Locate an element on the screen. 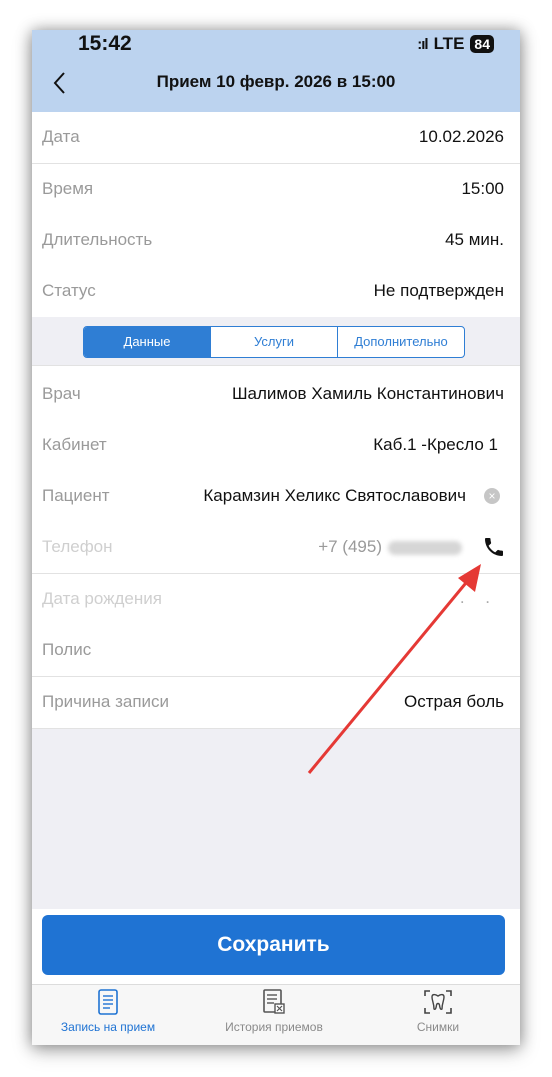  cabinet-row: Кабинет Каб.1 -Кресло 1 is located at coordinates (276, 446).